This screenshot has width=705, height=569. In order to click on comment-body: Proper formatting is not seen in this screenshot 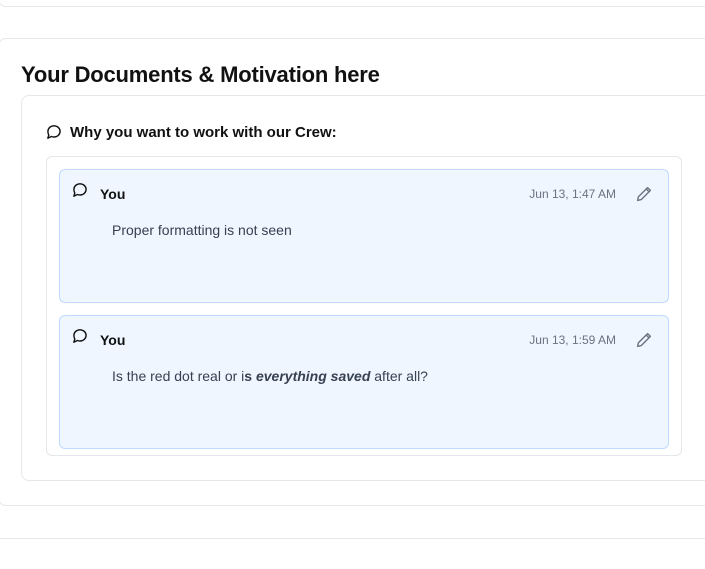, I will do `click(202, 230)`.